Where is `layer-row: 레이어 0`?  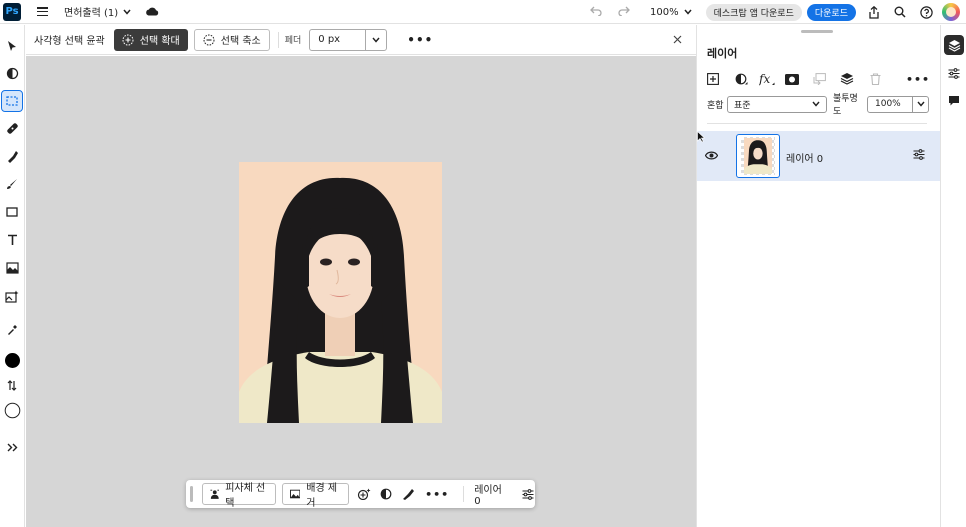
layer-row: 레이어 0 is located at coordinates (818, 156).